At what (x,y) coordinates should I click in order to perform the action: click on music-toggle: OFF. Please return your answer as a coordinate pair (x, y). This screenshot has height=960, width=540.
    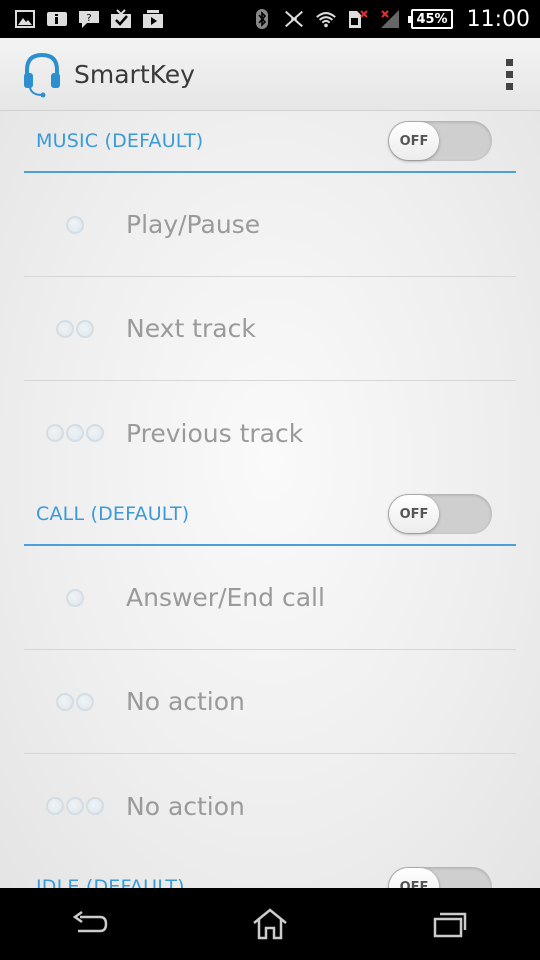
    Looking at the image, I should click on (440, 141).